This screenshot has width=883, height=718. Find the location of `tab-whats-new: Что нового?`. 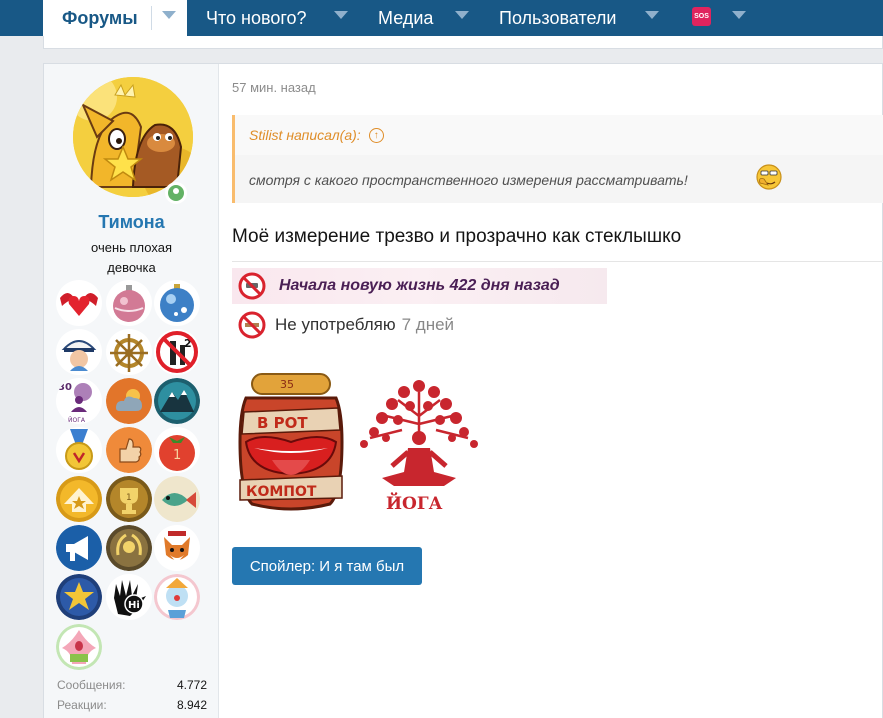

tab-whats-new: Что нового? is located at coordinates (256, 18).